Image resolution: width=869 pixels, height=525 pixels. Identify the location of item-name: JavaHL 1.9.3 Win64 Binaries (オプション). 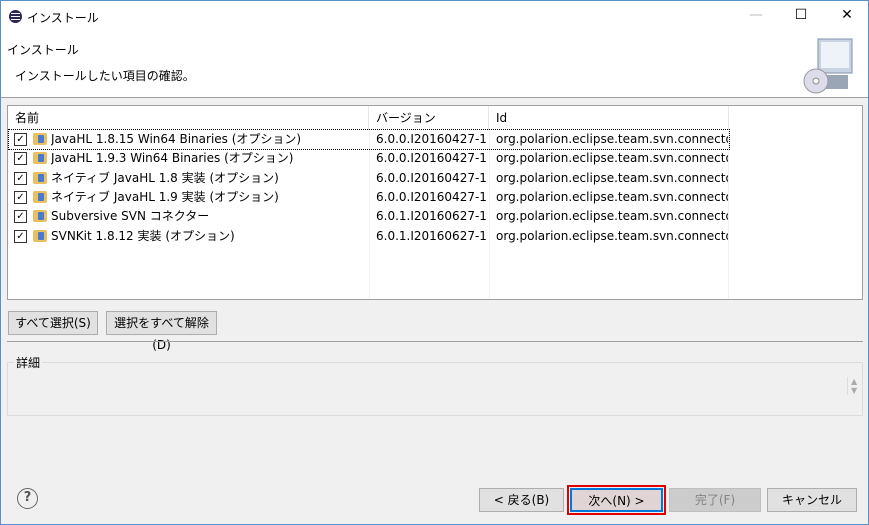
(172, 158).